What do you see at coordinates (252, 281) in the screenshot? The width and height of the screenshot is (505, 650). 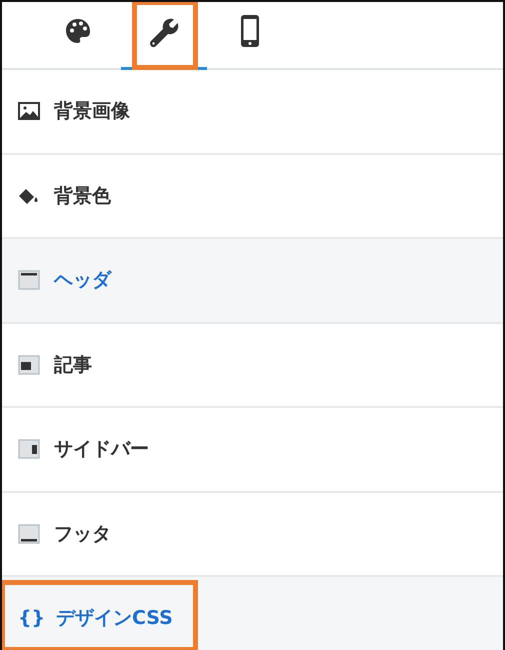 I see `menu-item: ヘッダ` at bounding box center [252, 281].